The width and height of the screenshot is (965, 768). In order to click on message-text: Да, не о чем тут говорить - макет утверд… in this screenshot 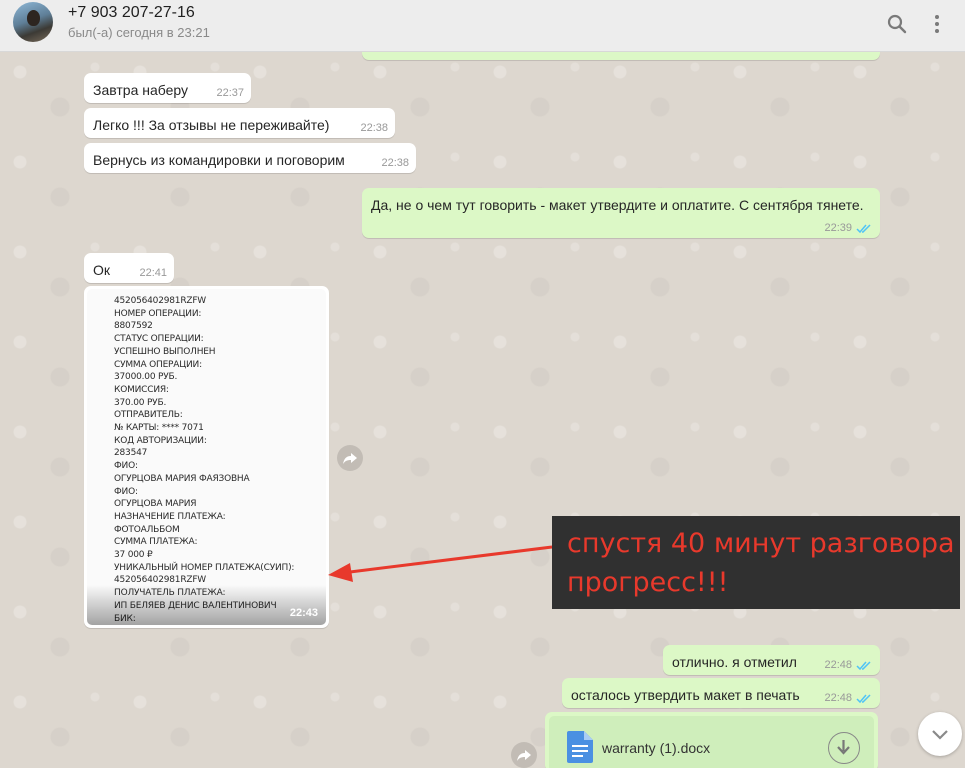, I will do `click(617, 205)`.